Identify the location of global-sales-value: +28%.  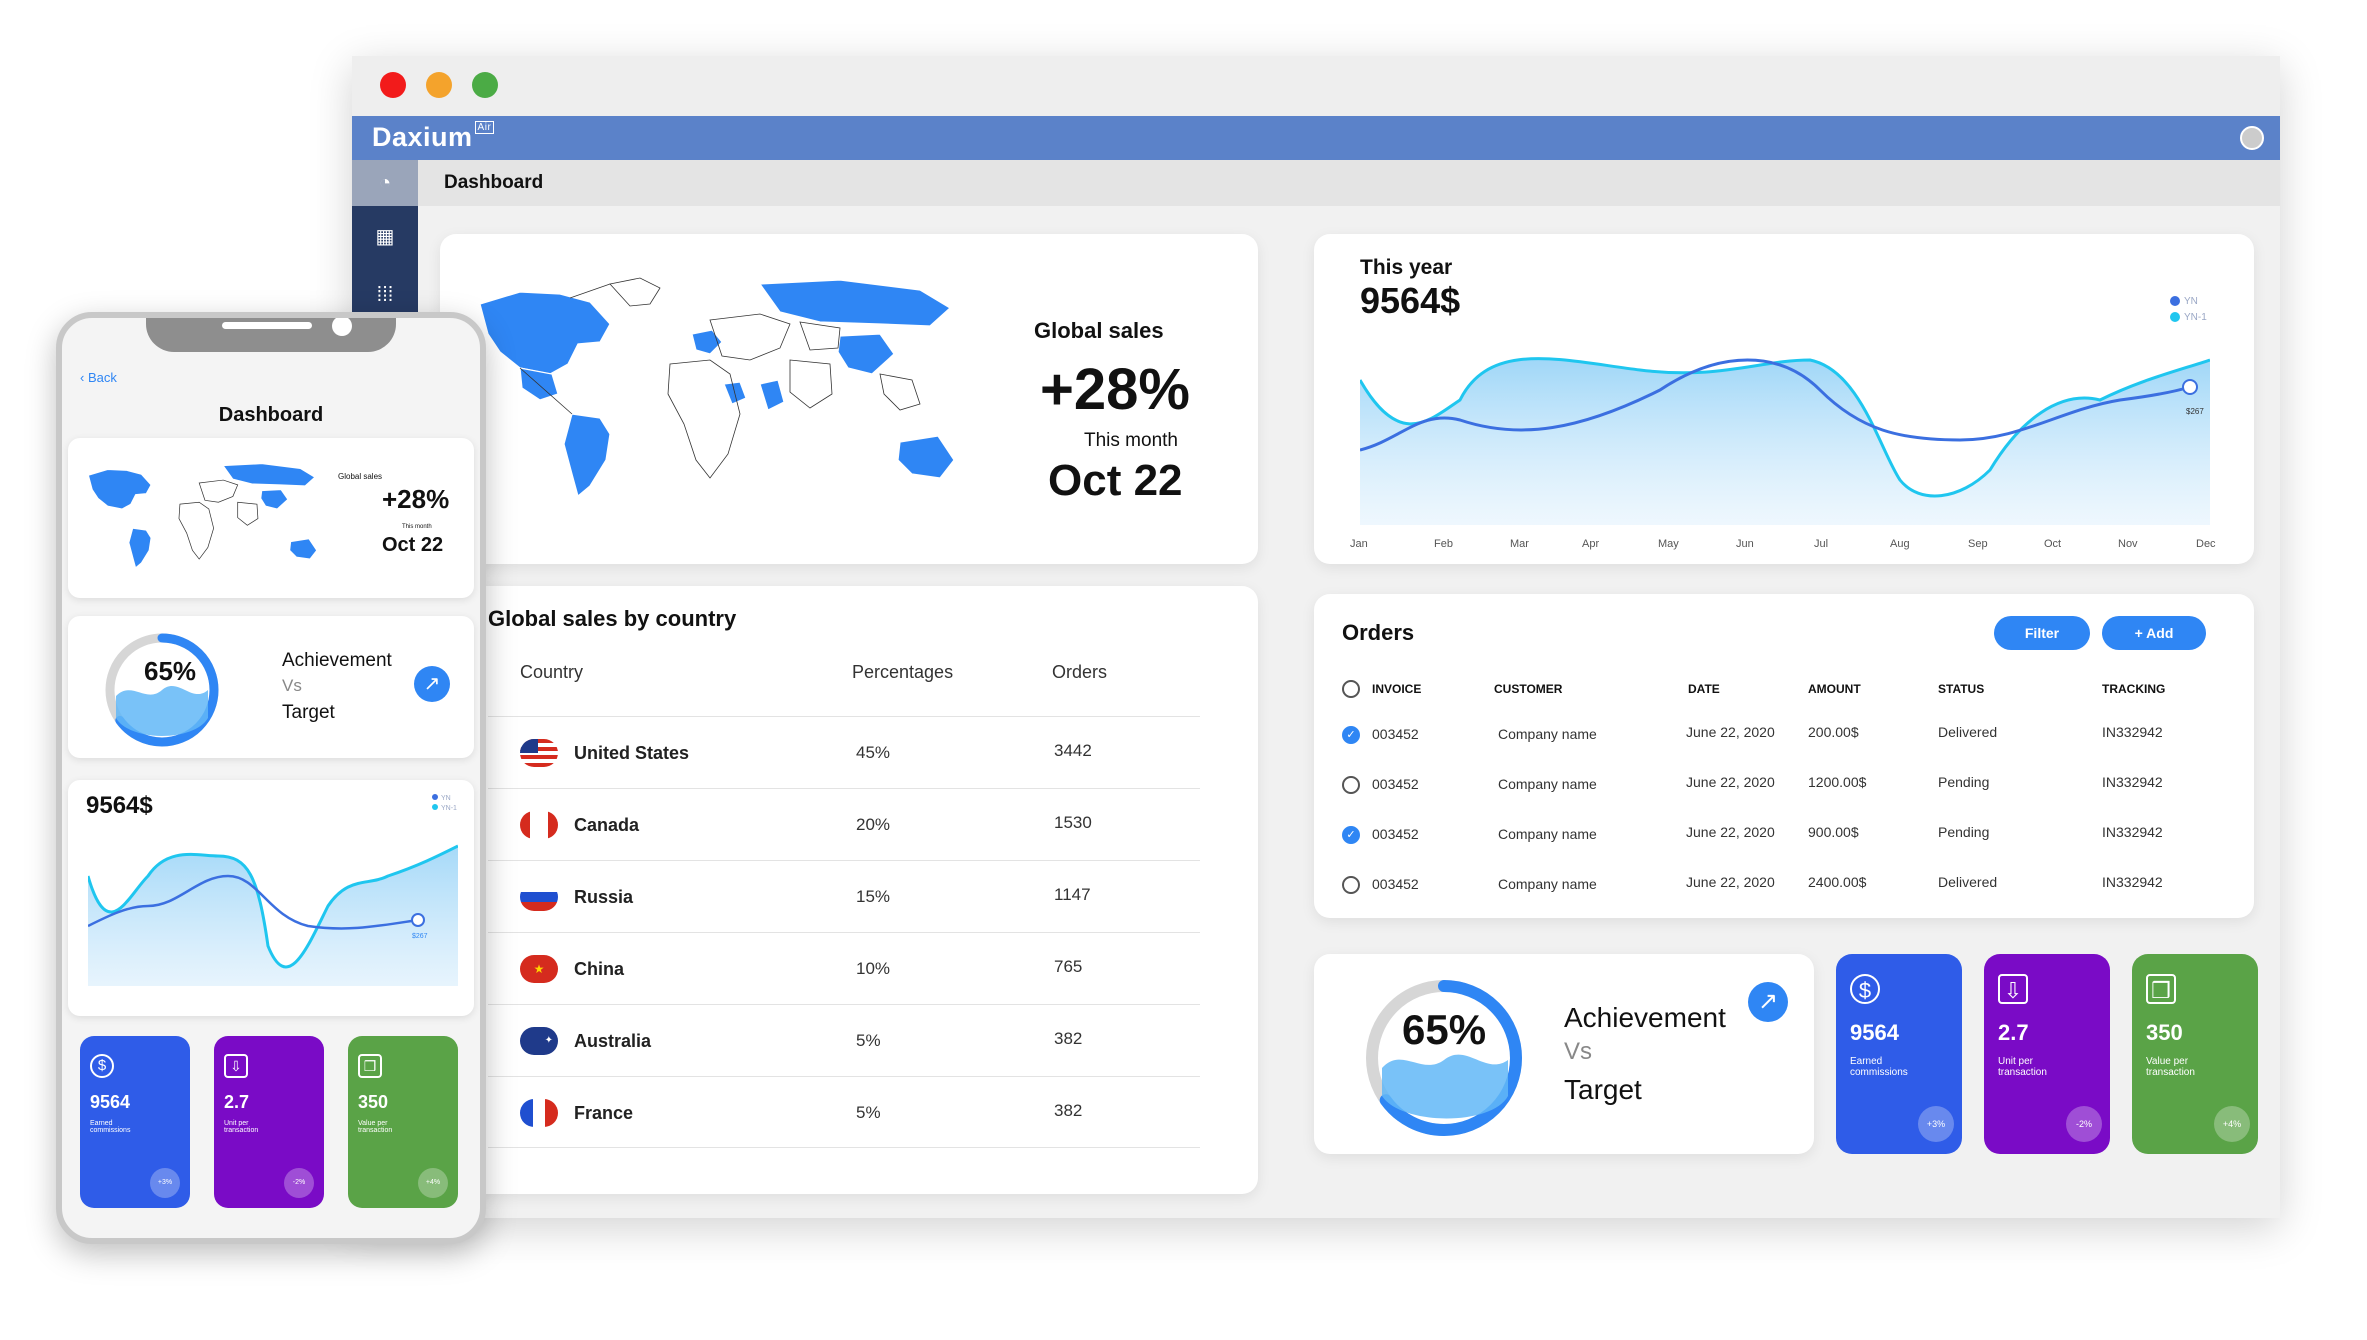
(1115, 389).